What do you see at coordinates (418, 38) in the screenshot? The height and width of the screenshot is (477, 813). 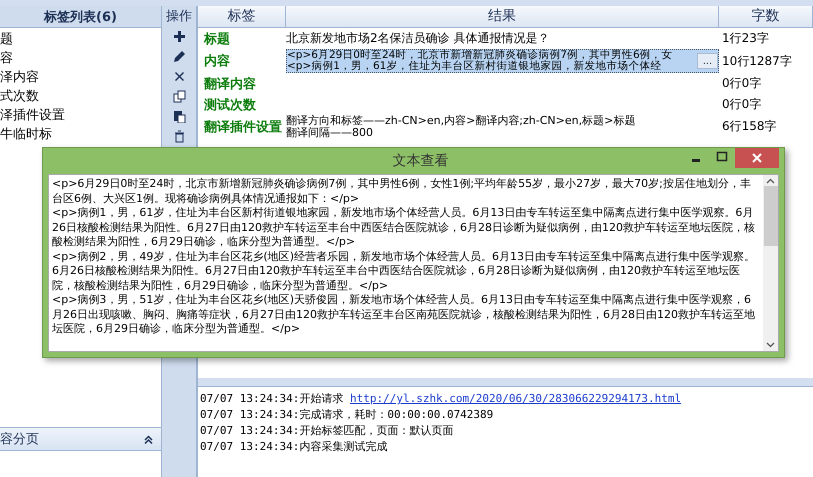 I see `result-cell: 北京新发地市场2名保洁员确诊 具体通报情况是？` at bounding box center [418, 38].